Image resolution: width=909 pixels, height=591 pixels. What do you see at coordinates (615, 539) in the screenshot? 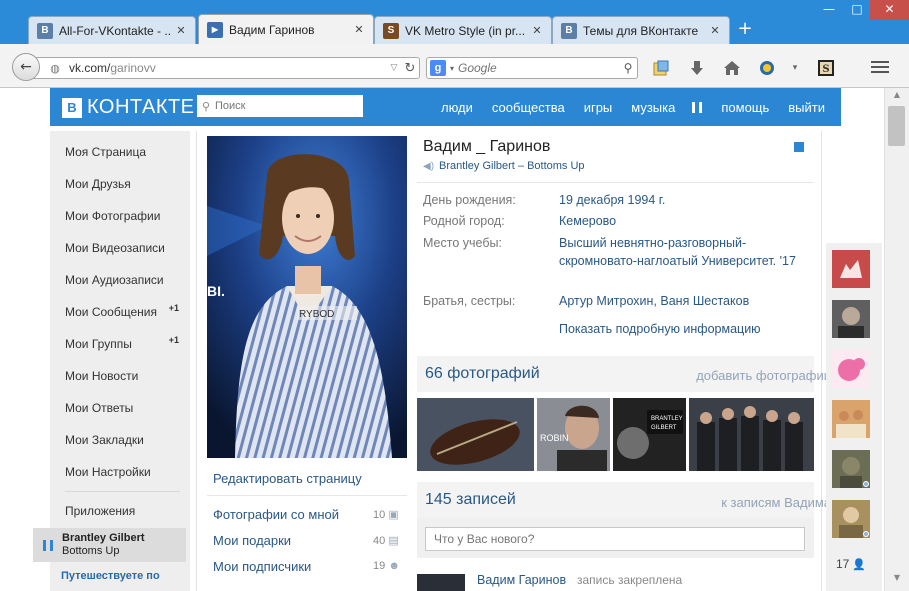
I see `new-post-input` at bounding box center [615, 539].